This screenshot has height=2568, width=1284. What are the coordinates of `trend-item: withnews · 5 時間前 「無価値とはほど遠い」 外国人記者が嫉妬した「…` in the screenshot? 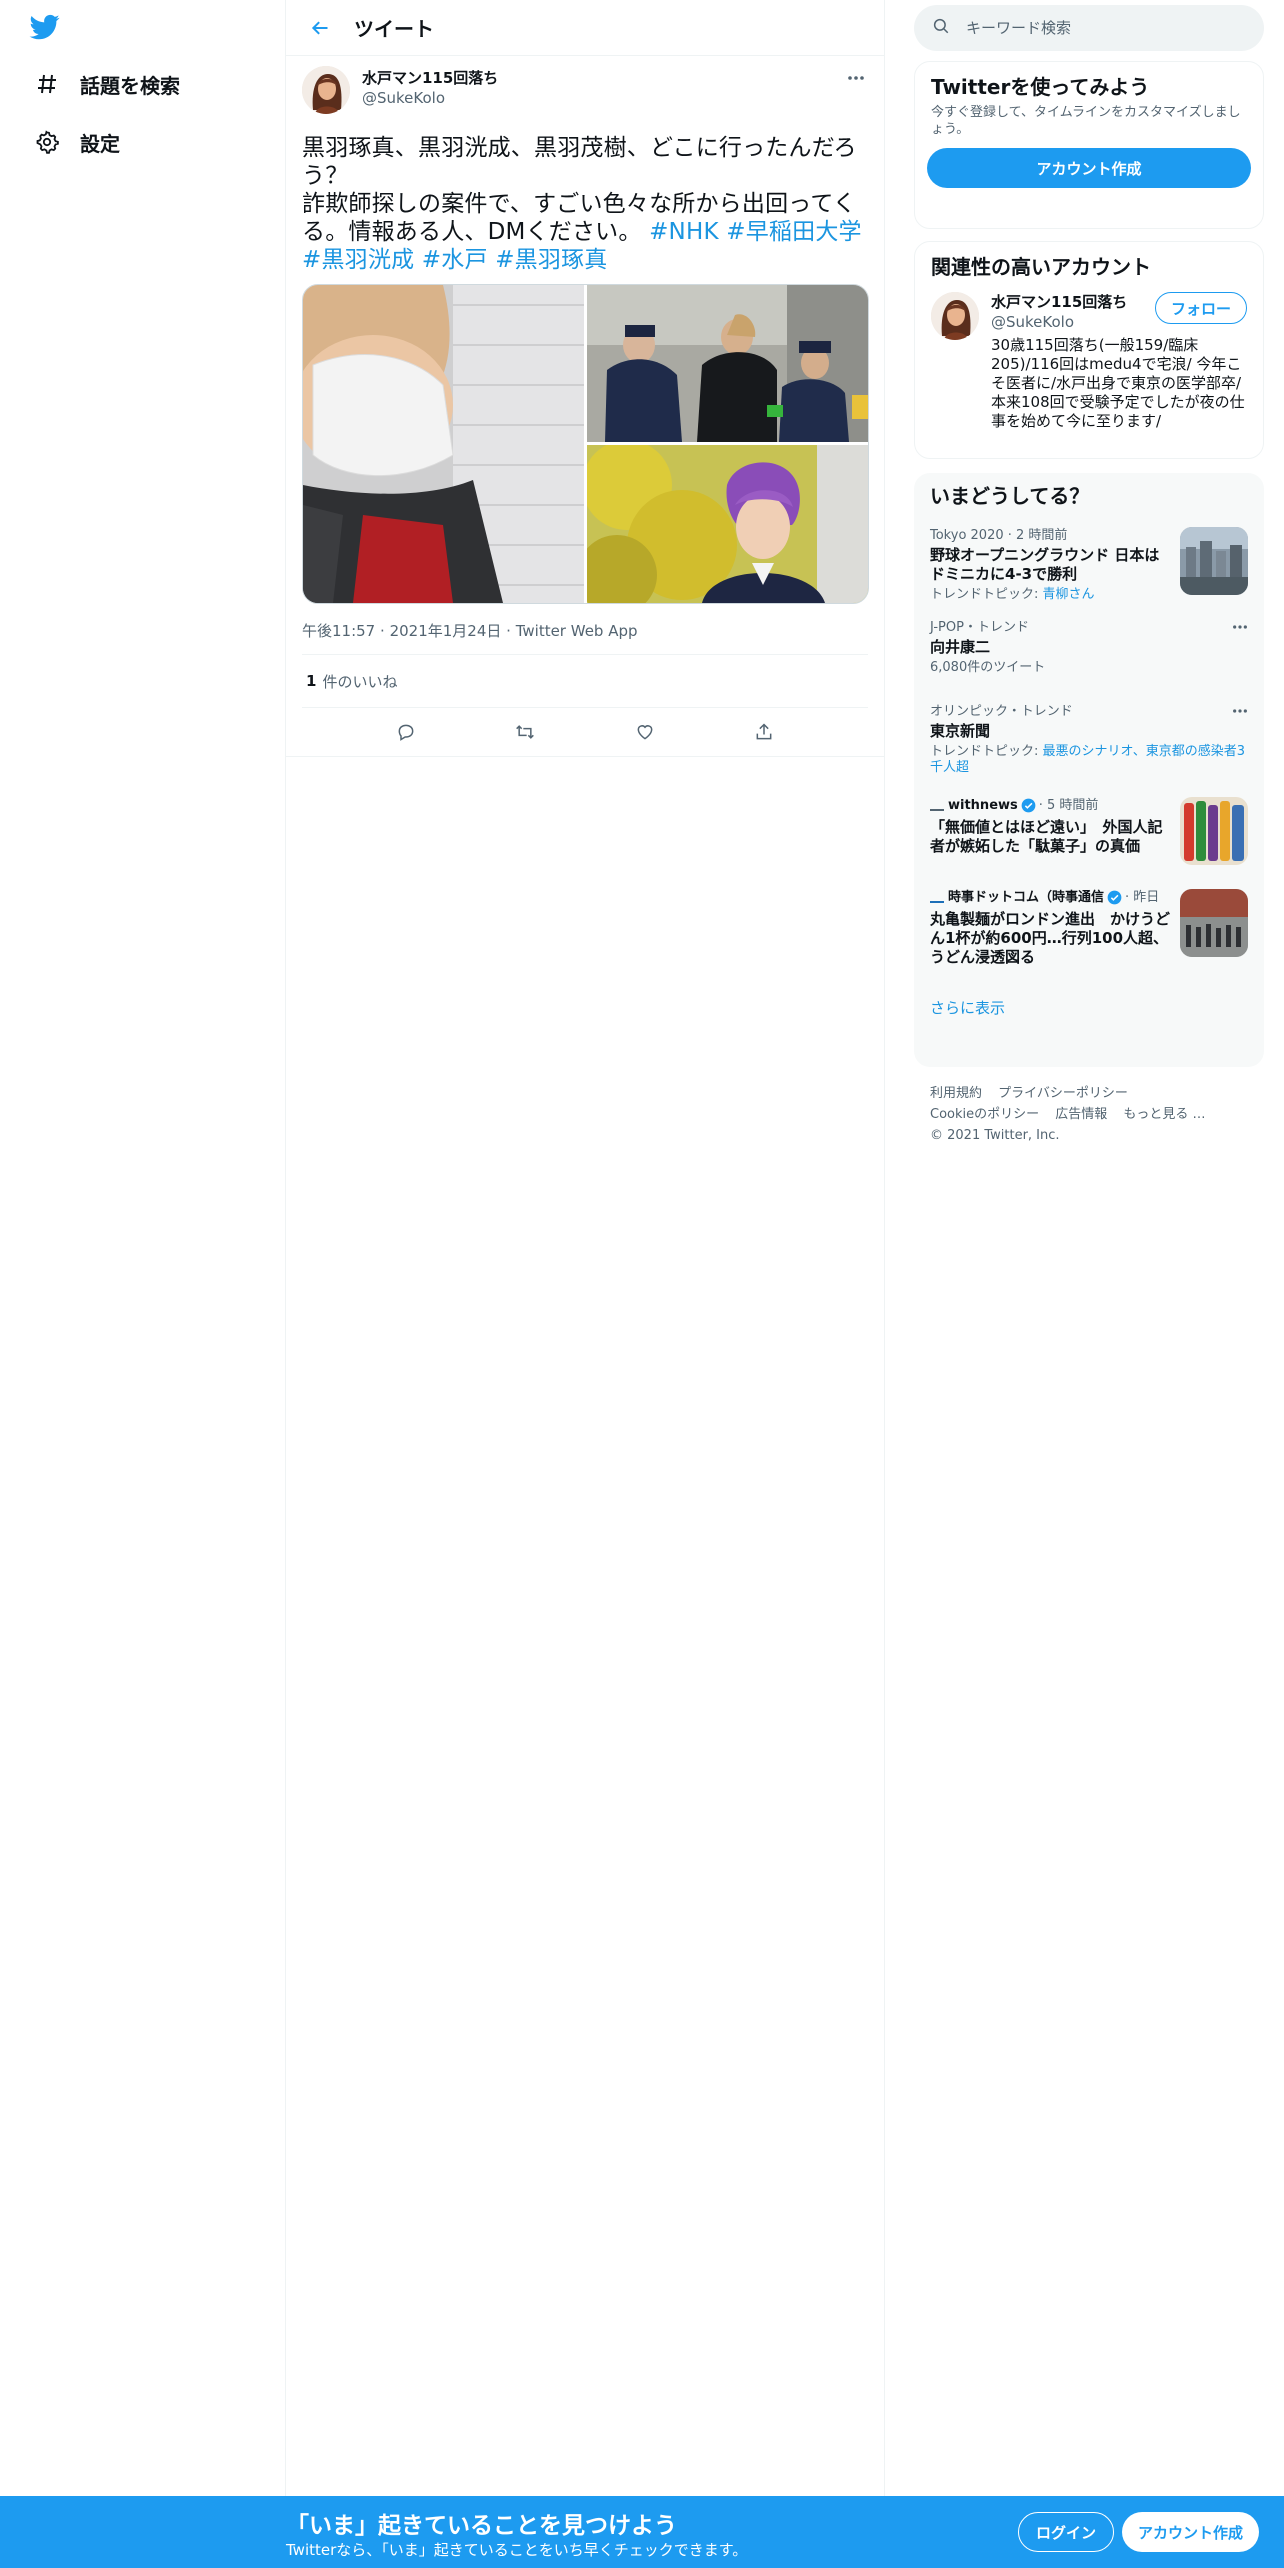 It's located at (1089, 843).